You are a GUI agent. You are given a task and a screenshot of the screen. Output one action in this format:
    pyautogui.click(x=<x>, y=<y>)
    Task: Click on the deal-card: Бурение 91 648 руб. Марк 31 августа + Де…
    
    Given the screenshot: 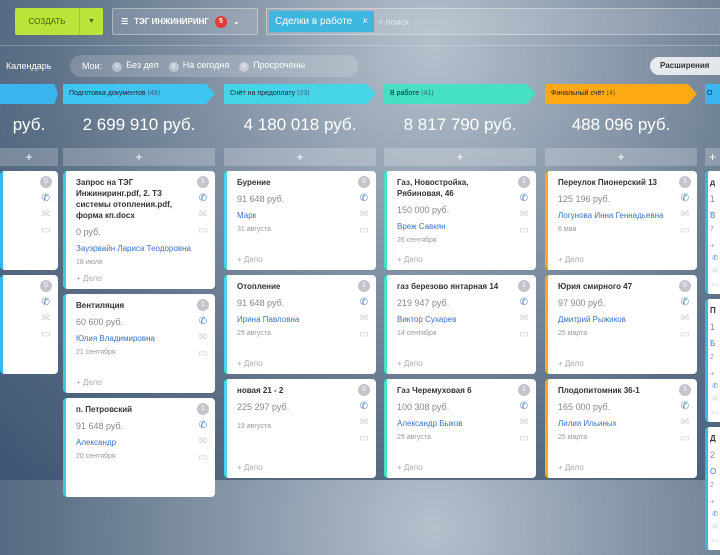 What is the action you would take?
    pyautogui.click(x=300, y=220)
    